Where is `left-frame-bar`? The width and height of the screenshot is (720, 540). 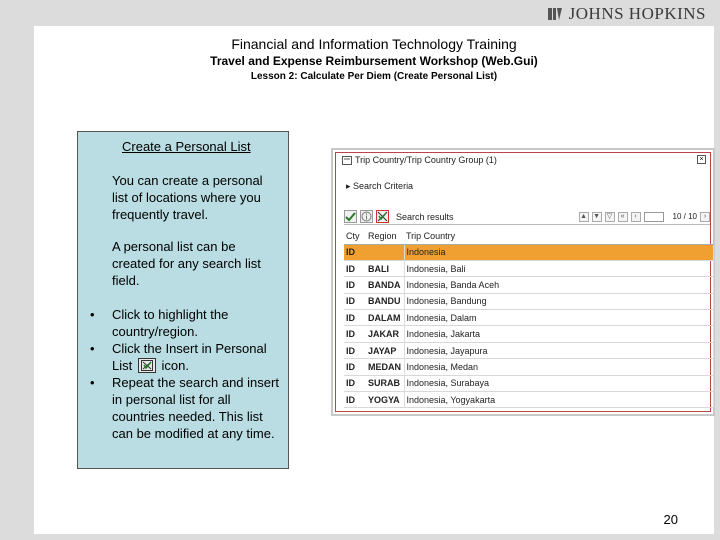
left-frame-bar is located at coordinates (17, 283).